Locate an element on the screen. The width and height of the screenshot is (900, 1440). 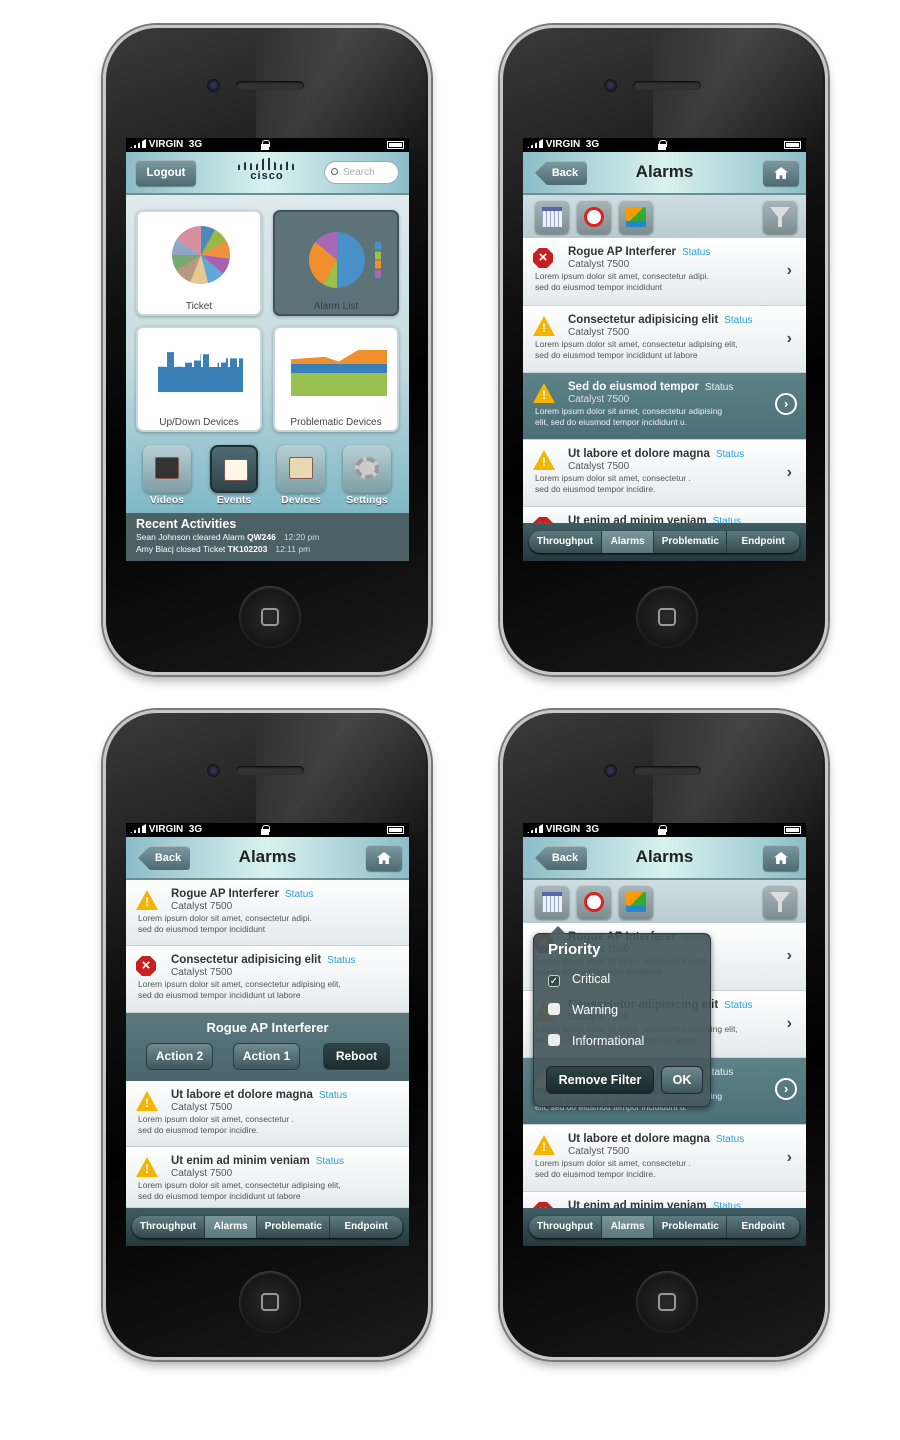
activity-item: Amy Blacj closed Ticket TK102203 12:11 pm is located at coordinates (267, 549).